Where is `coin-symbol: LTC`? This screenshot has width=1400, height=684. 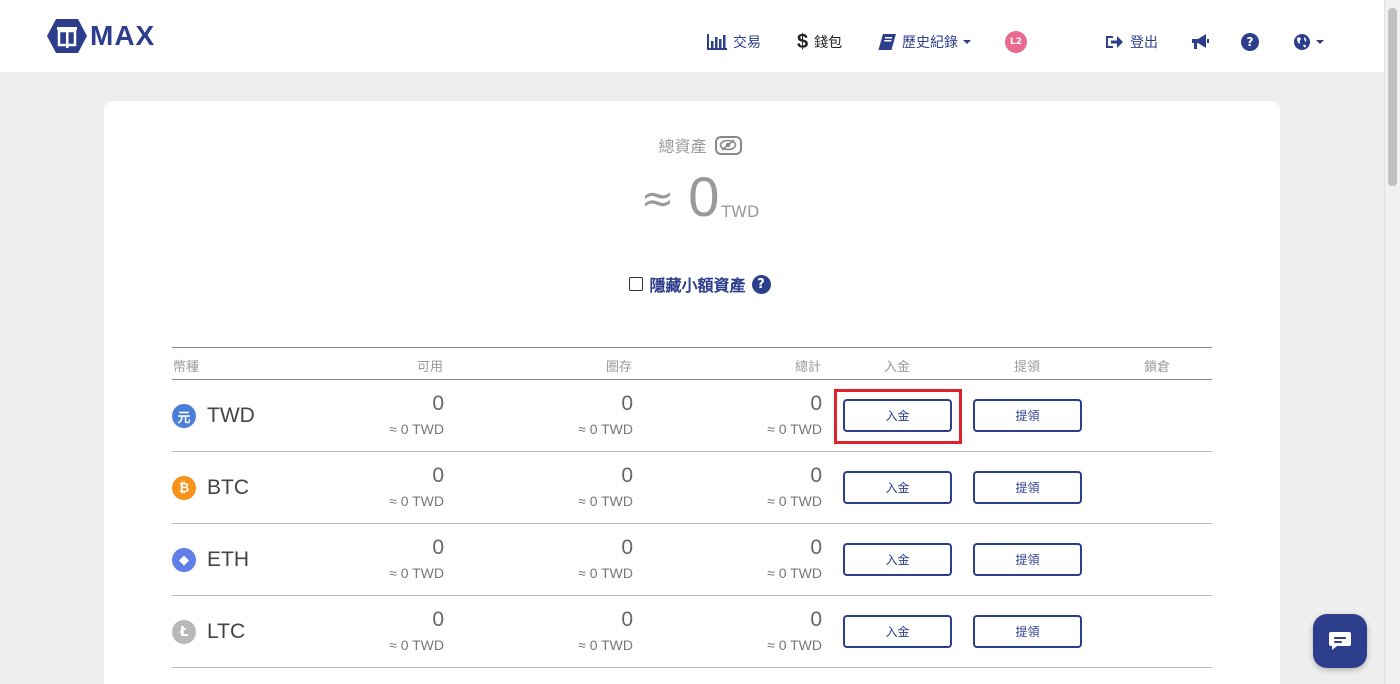
coin-symbol: LTC is located at coordinates (226, 631).